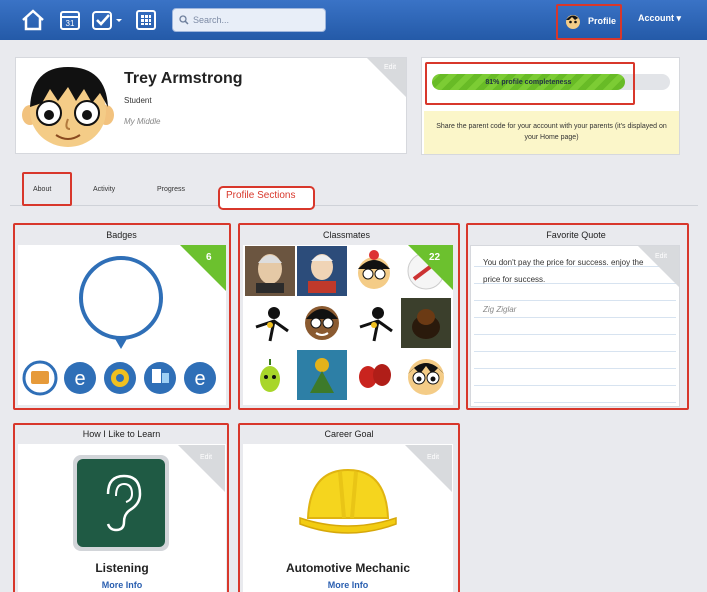 This screenshot has height=592, width=707. What do you see at coordinates (47, 189) in the screenshot?
I see `about-tab-highlight` at bounding box center [47, 189].